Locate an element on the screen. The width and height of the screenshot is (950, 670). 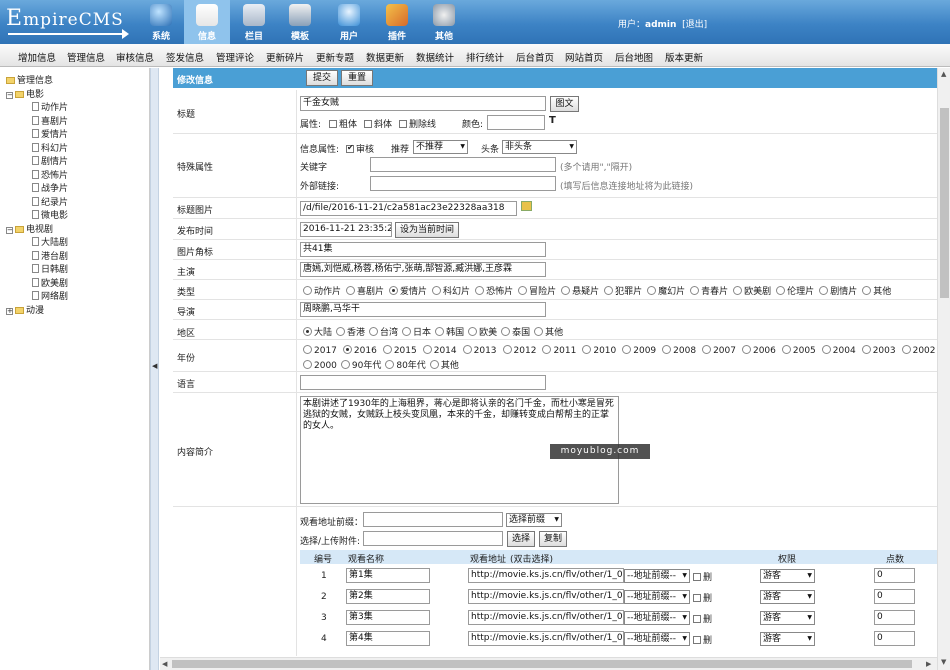
reset-button: 重置 is located at coordinates (357, 78).